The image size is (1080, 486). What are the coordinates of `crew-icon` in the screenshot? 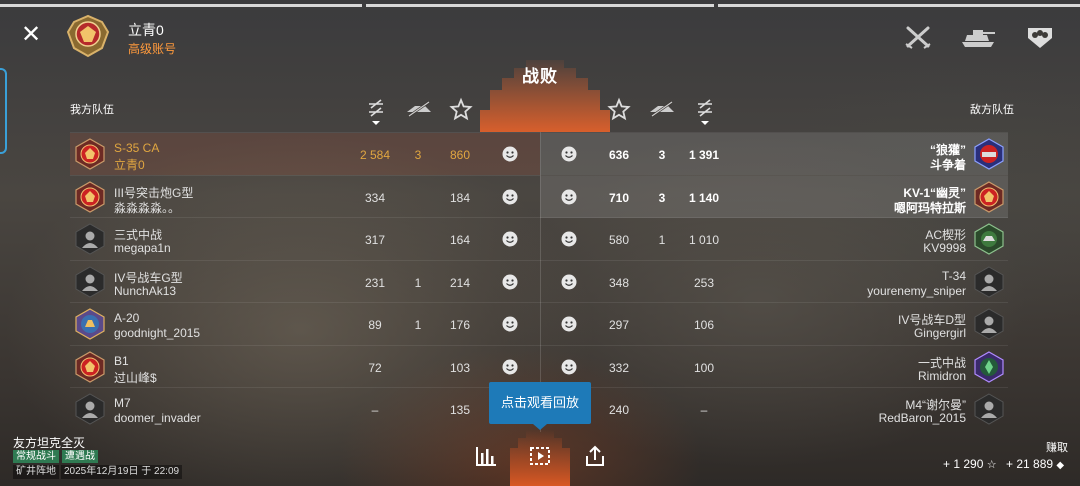 It's located at (1040, 37).